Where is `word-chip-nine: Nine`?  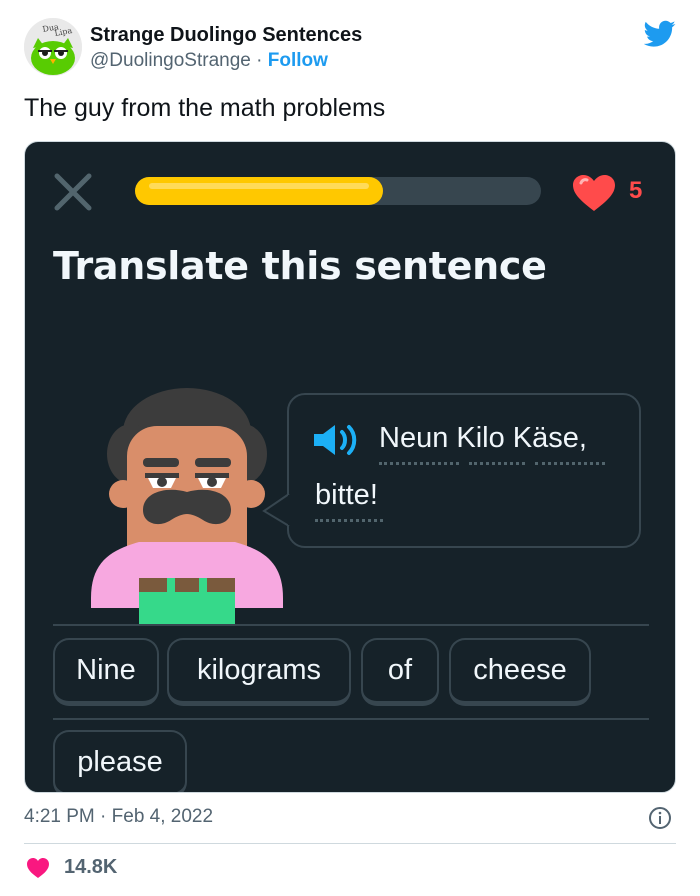 word-chip-nine: Nine is located at coordinates (106, 672).